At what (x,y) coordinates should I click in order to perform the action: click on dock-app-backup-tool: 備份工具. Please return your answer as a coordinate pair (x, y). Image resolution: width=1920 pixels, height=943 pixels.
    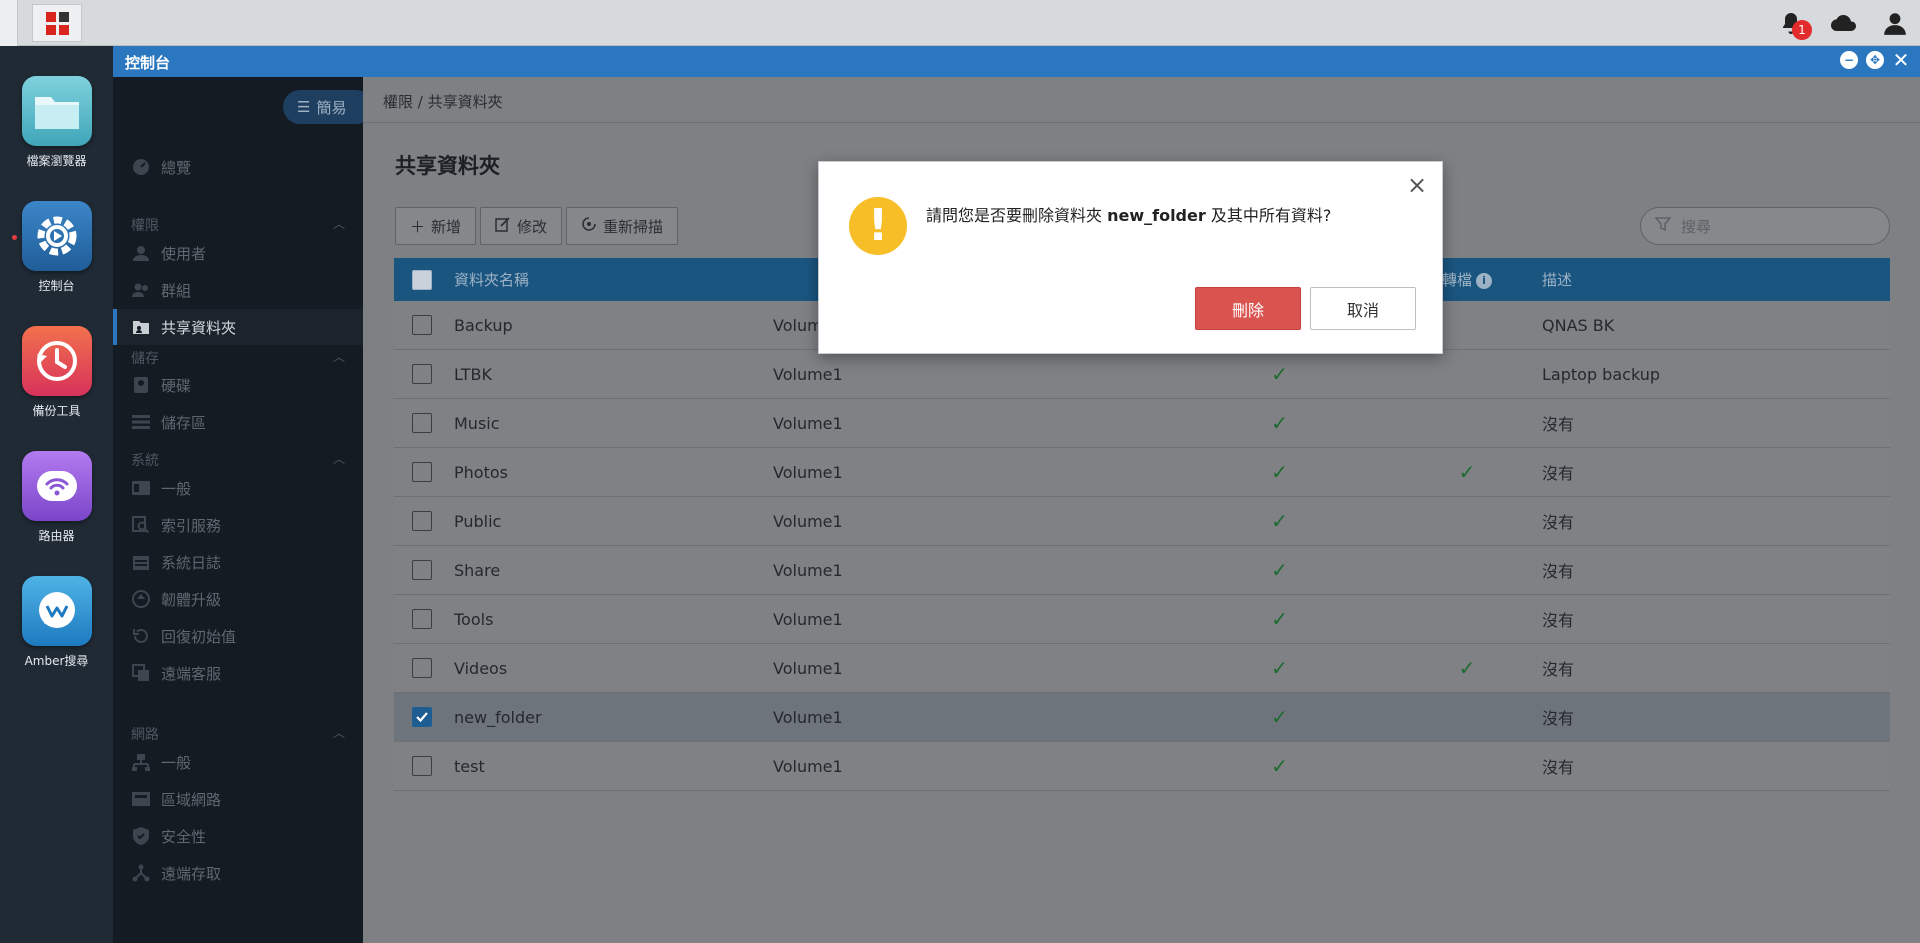
    Looking at the image, I should click on (56, 372).